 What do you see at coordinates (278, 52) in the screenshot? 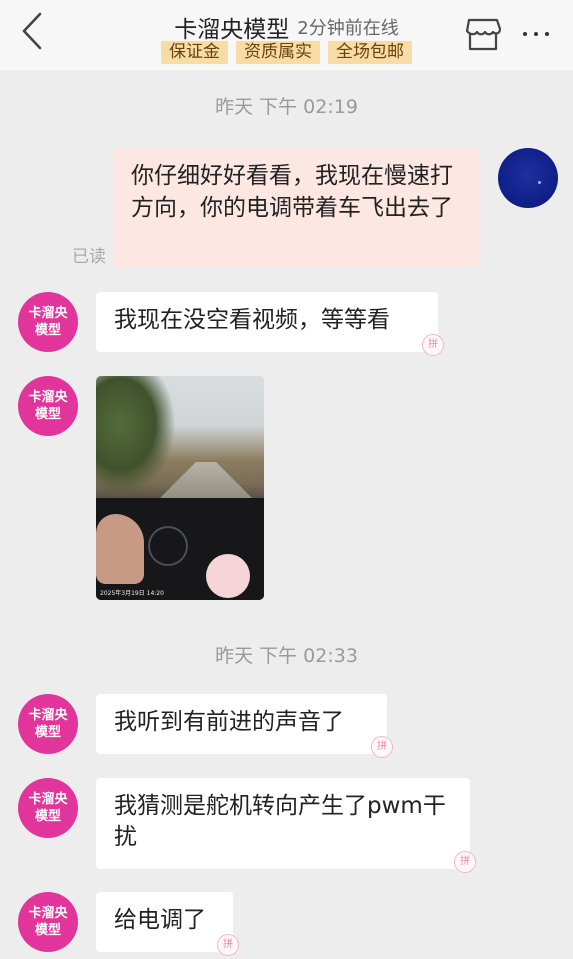
I see `badge-verified: 资质属实` at bounding box center [278, 52].